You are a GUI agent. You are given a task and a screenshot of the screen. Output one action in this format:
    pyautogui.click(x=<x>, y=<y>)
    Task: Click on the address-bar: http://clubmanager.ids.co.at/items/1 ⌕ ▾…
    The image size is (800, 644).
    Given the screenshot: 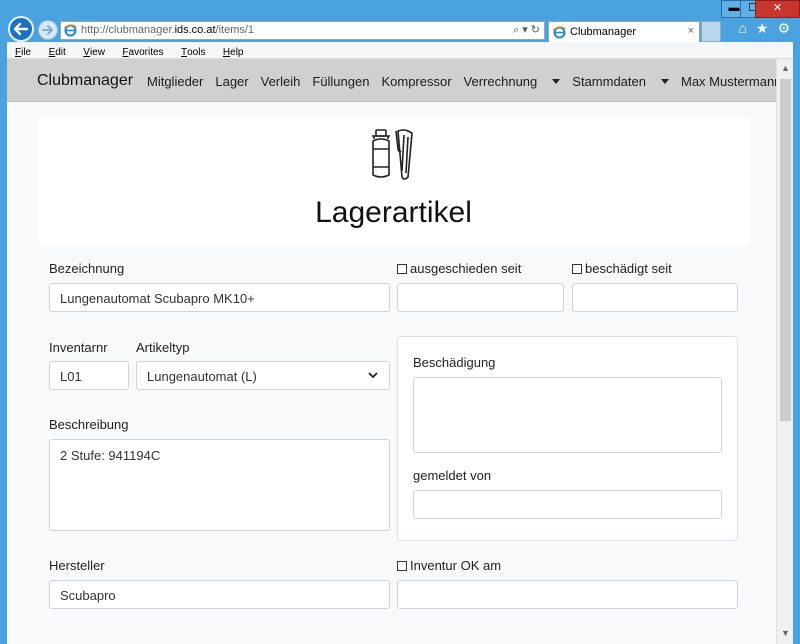 What is the action you would take?
    pyautogui.click(x=302, y=30)
    